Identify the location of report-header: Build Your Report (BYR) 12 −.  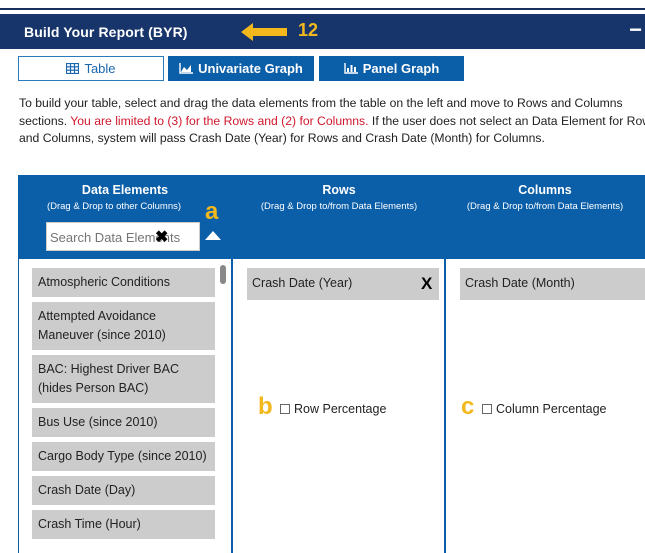
(322, 31).